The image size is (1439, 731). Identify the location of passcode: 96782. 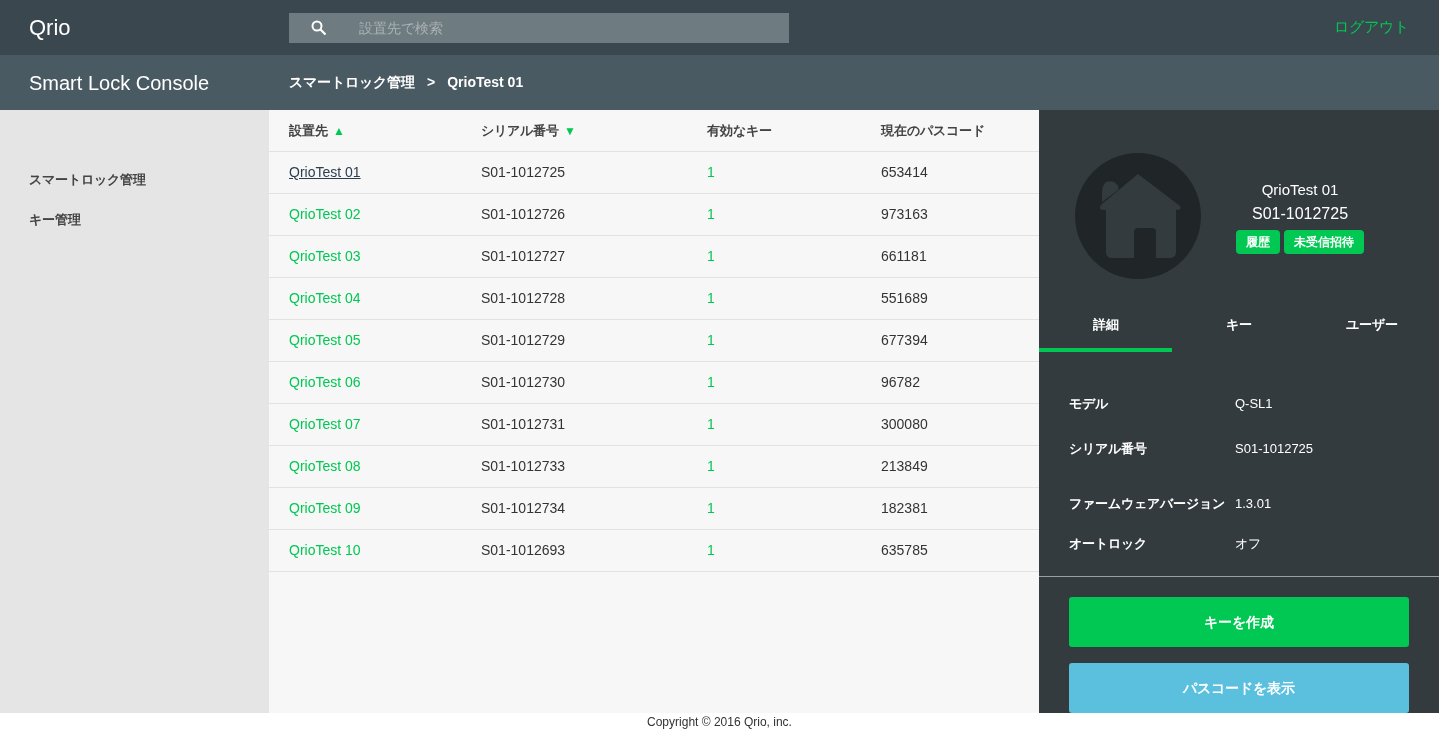
(900, 382).